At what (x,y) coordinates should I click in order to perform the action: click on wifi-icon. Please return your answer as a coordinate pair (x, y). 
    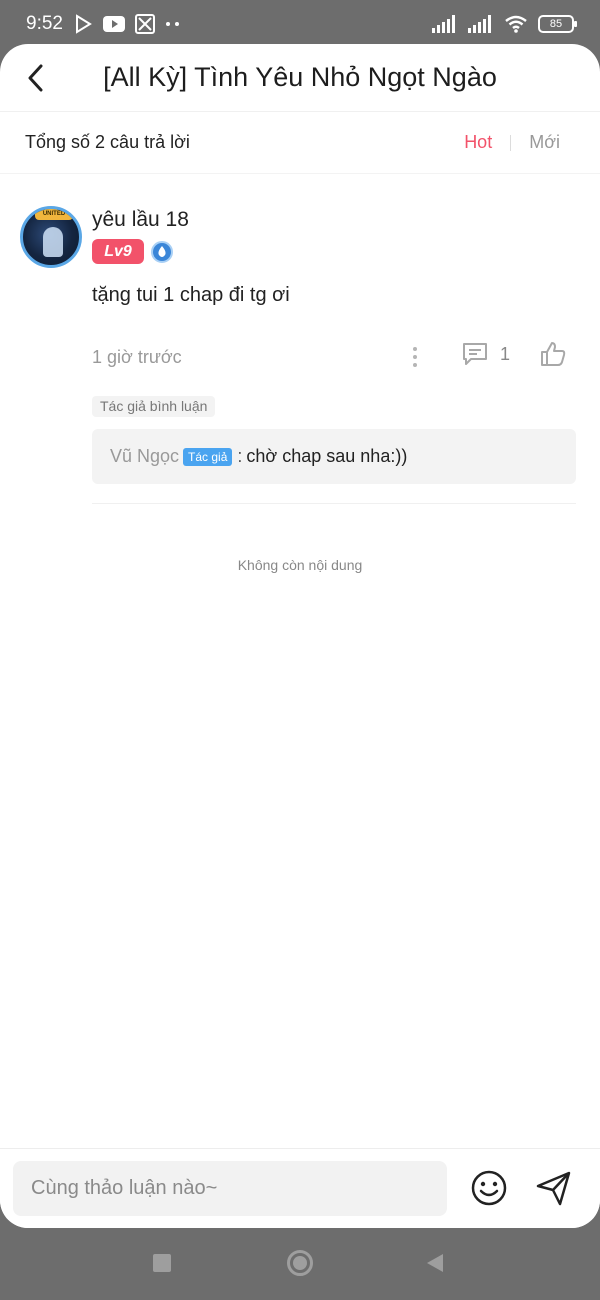
    Looking at the image, I should click on (516, 24).